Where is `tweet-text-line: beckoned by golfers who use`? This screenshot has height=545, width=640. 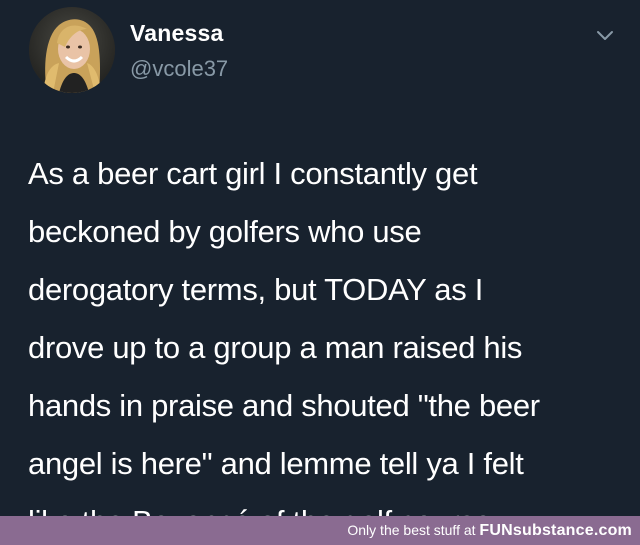
tweet-text-line: beckoned by golfers who use is located at coordinates (225, 231).